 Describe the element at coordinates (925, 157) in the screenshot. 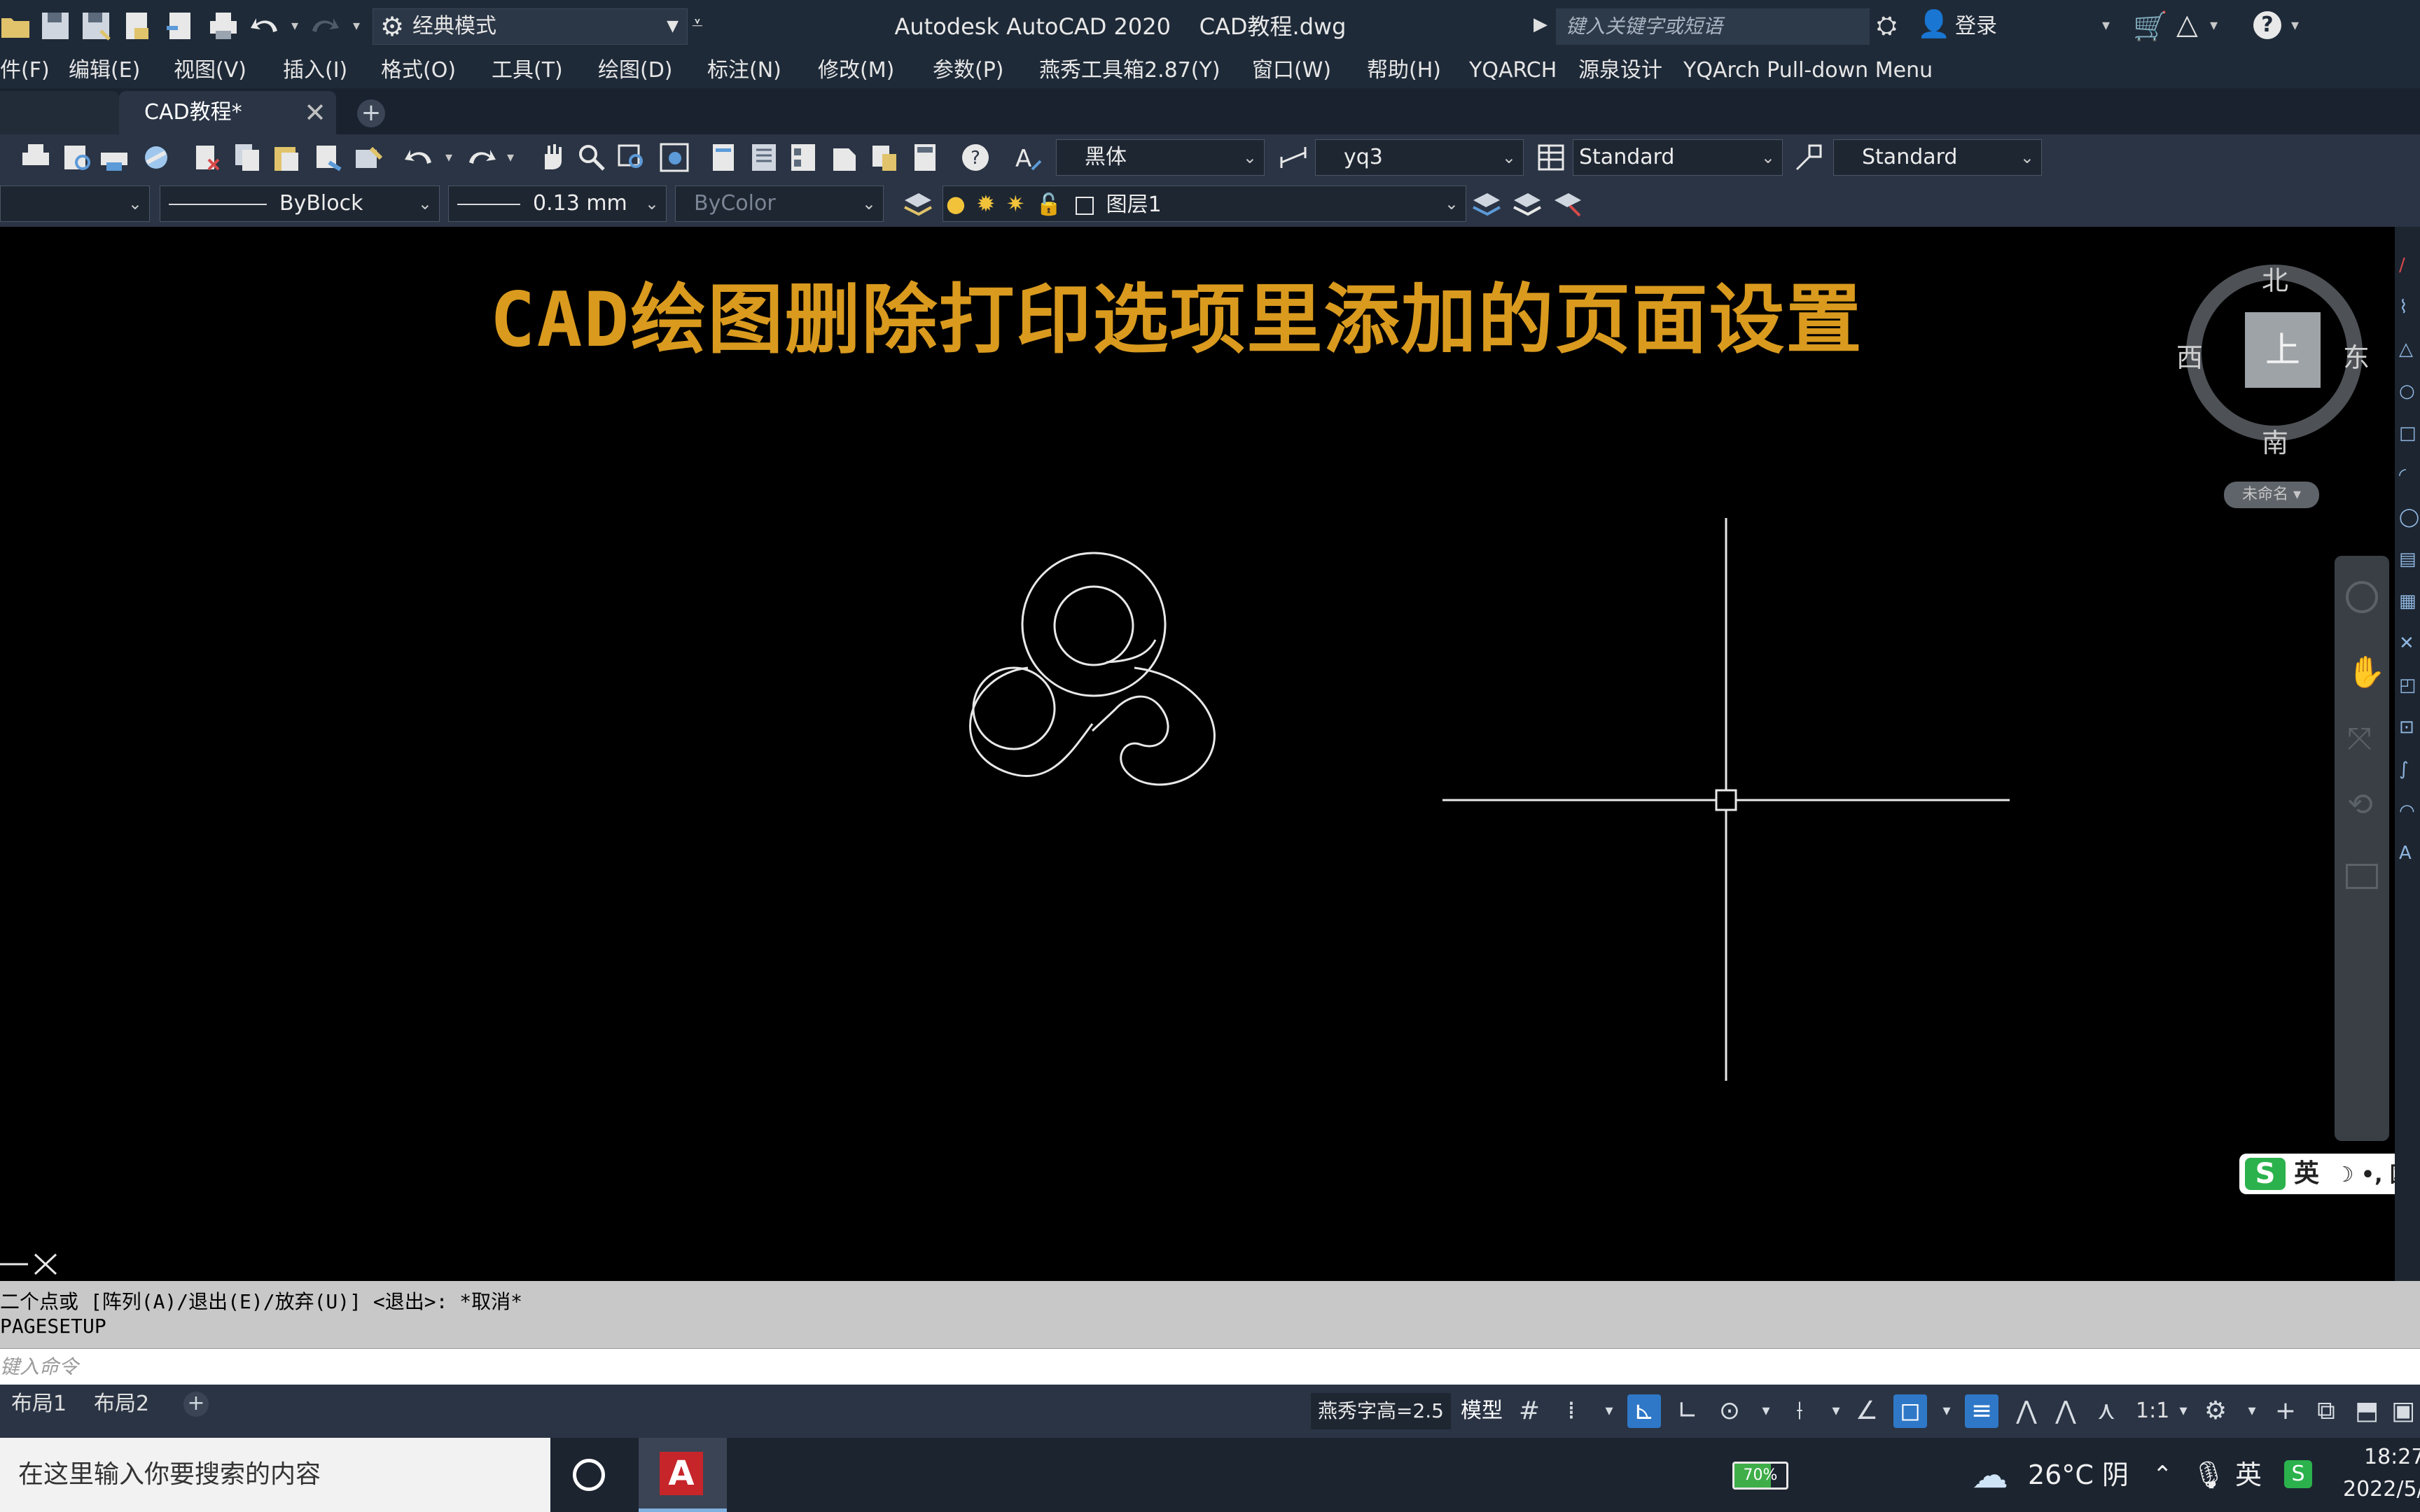

I see `quickcalc-icon` at that location.